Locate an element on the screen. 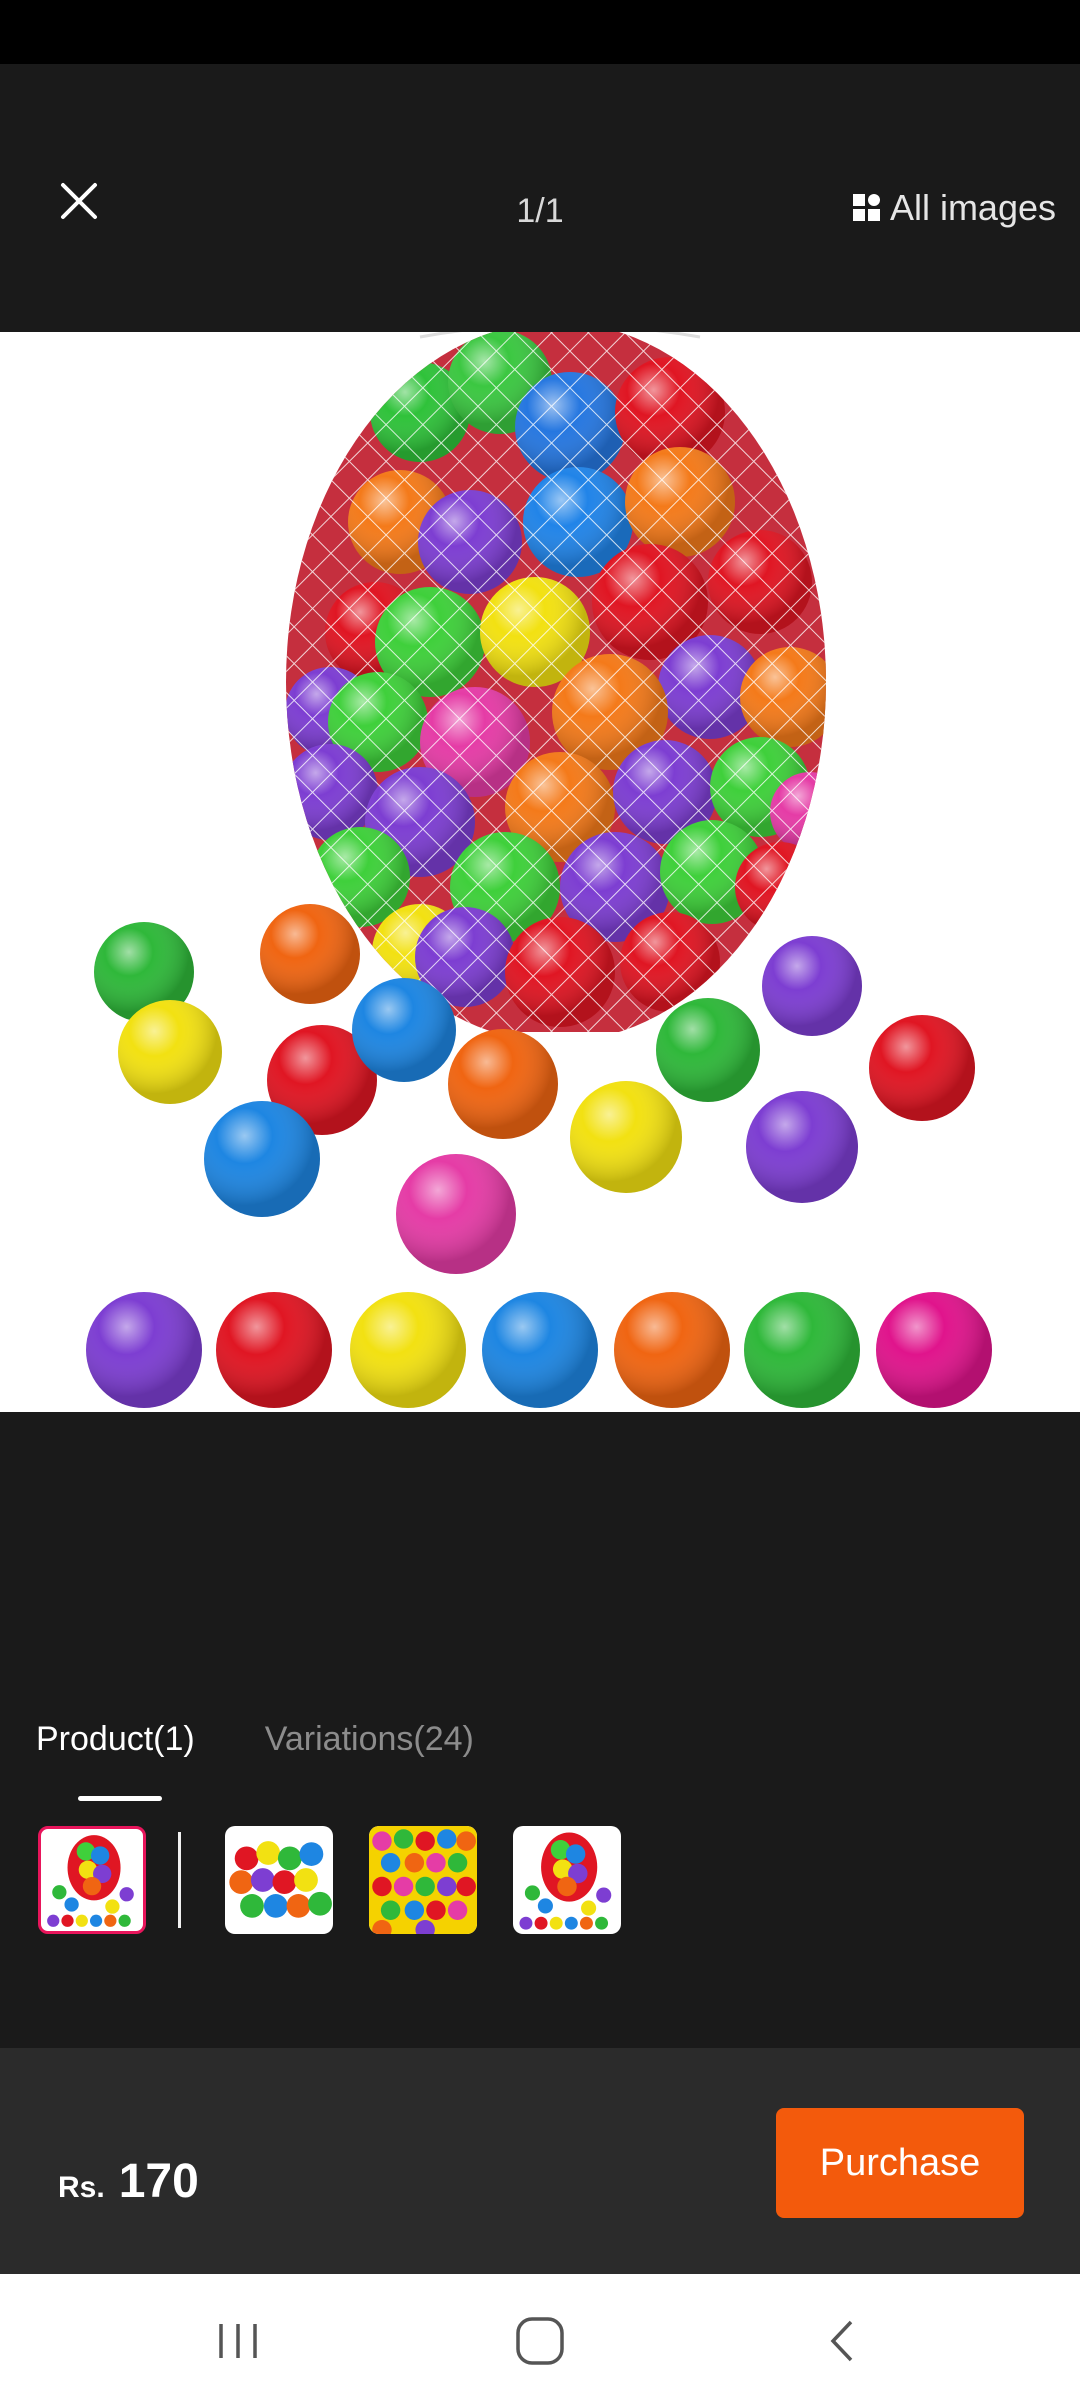  home-icon is located at coordinates (540, 2341).